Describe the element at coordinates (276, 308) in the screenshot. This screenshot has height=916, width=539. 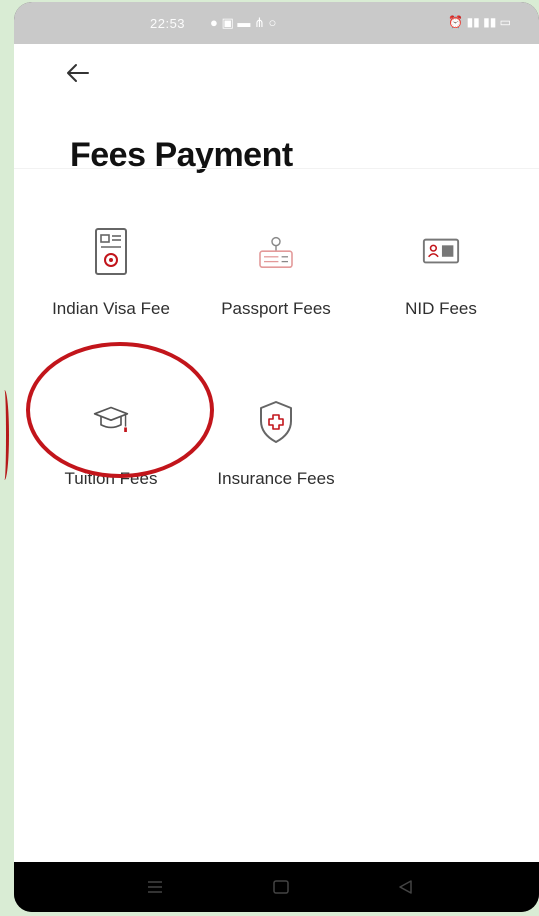
I see `tile-label: Passport Fees` at that location.